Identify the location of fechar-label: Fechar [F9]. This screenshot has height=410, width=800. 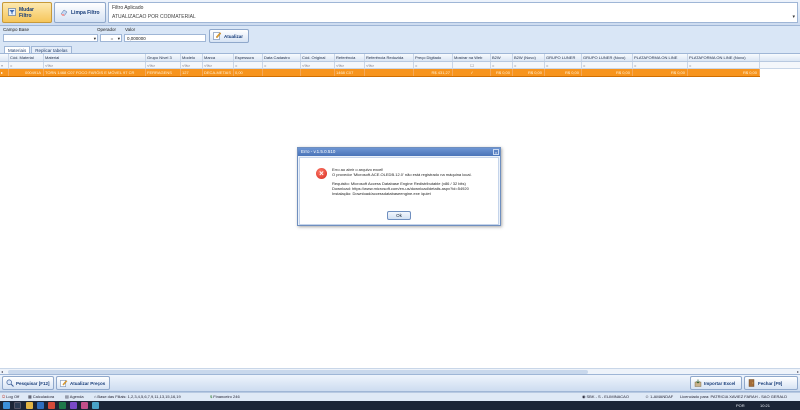
(770, 383).